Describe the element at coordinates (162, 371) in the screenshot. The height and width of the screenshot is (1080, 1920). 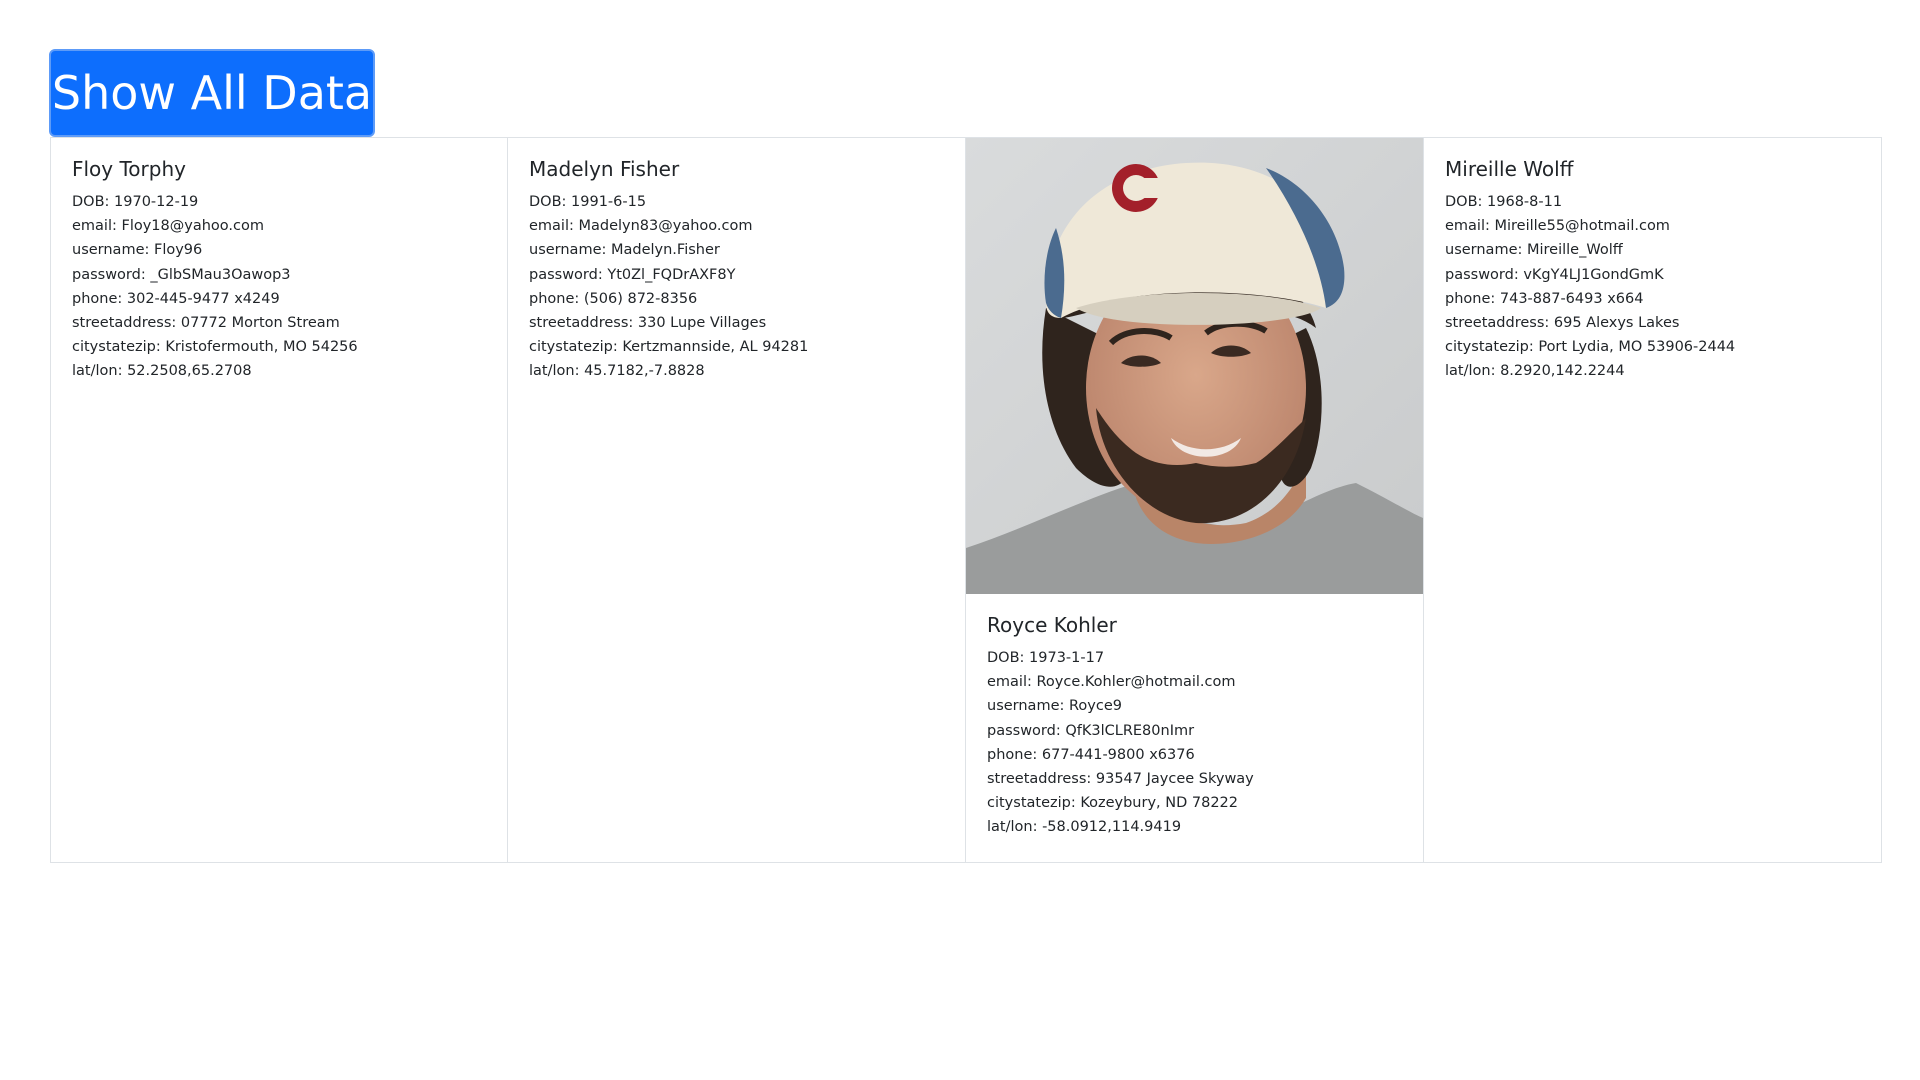
I see `latlon-text: lat/lon: 52.2508,65.2708` at that location.